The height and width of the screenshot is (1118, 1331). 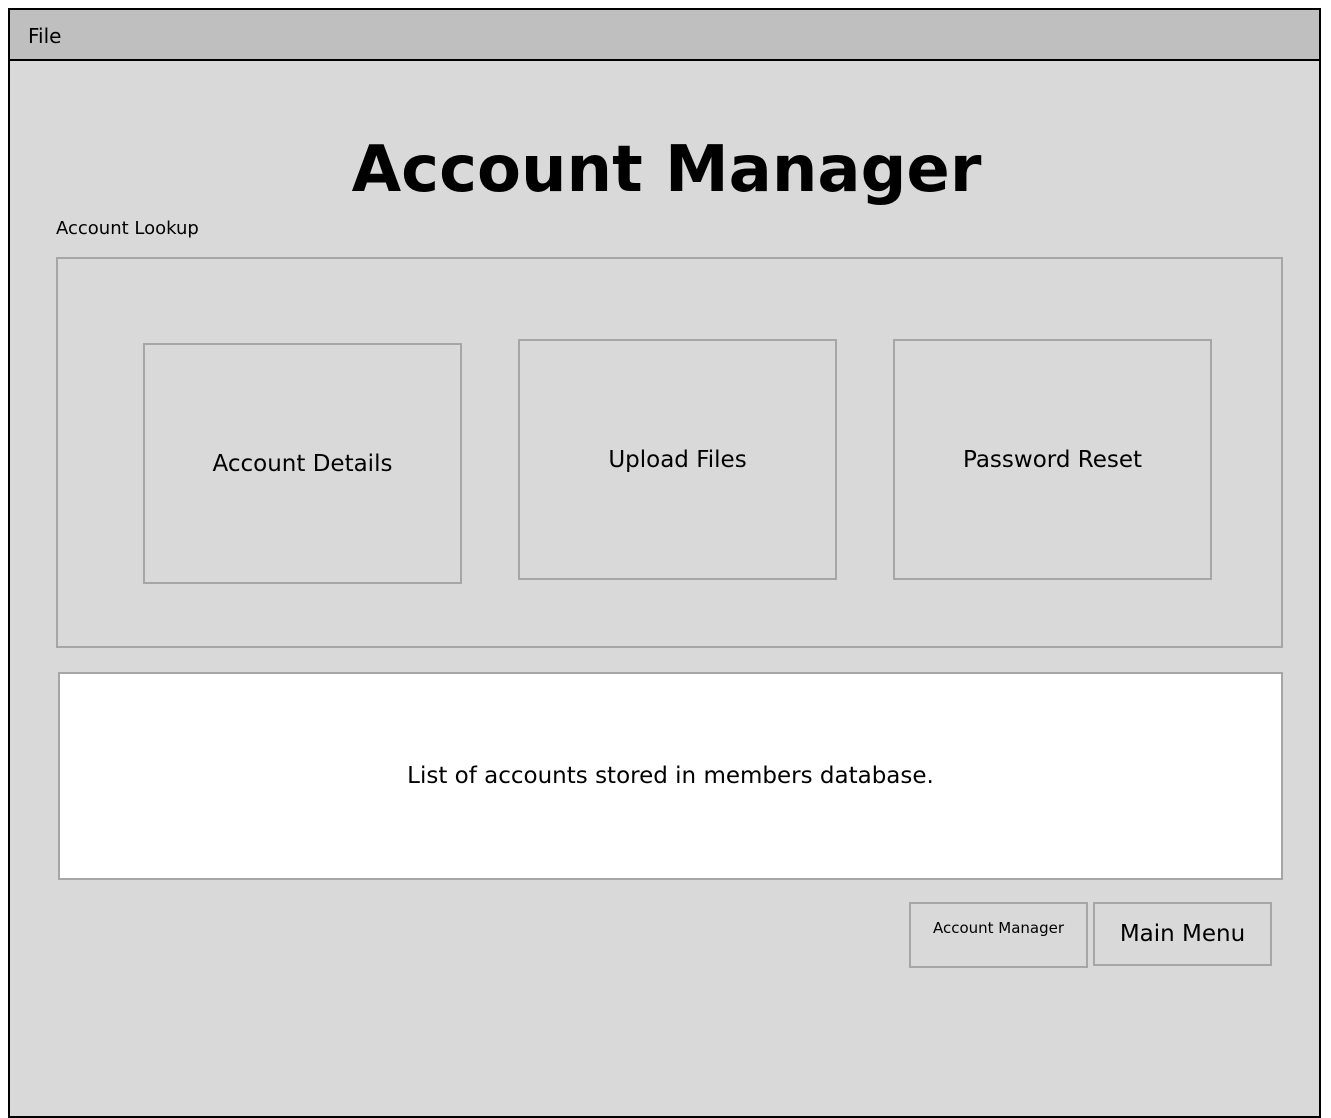 I want to click on password-reset-button: Password Reset, so click(x=1052, y=459).